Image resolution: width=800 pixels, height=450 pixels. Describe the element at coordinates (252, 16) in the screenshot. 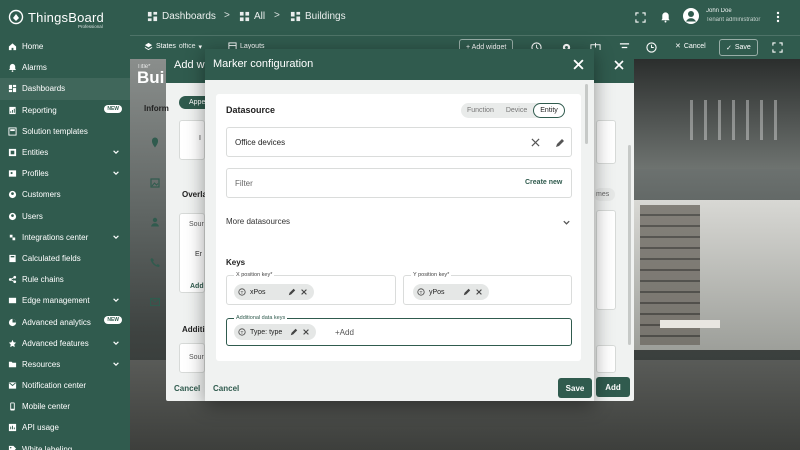

I see `breadcrumb-all: All` at that location.